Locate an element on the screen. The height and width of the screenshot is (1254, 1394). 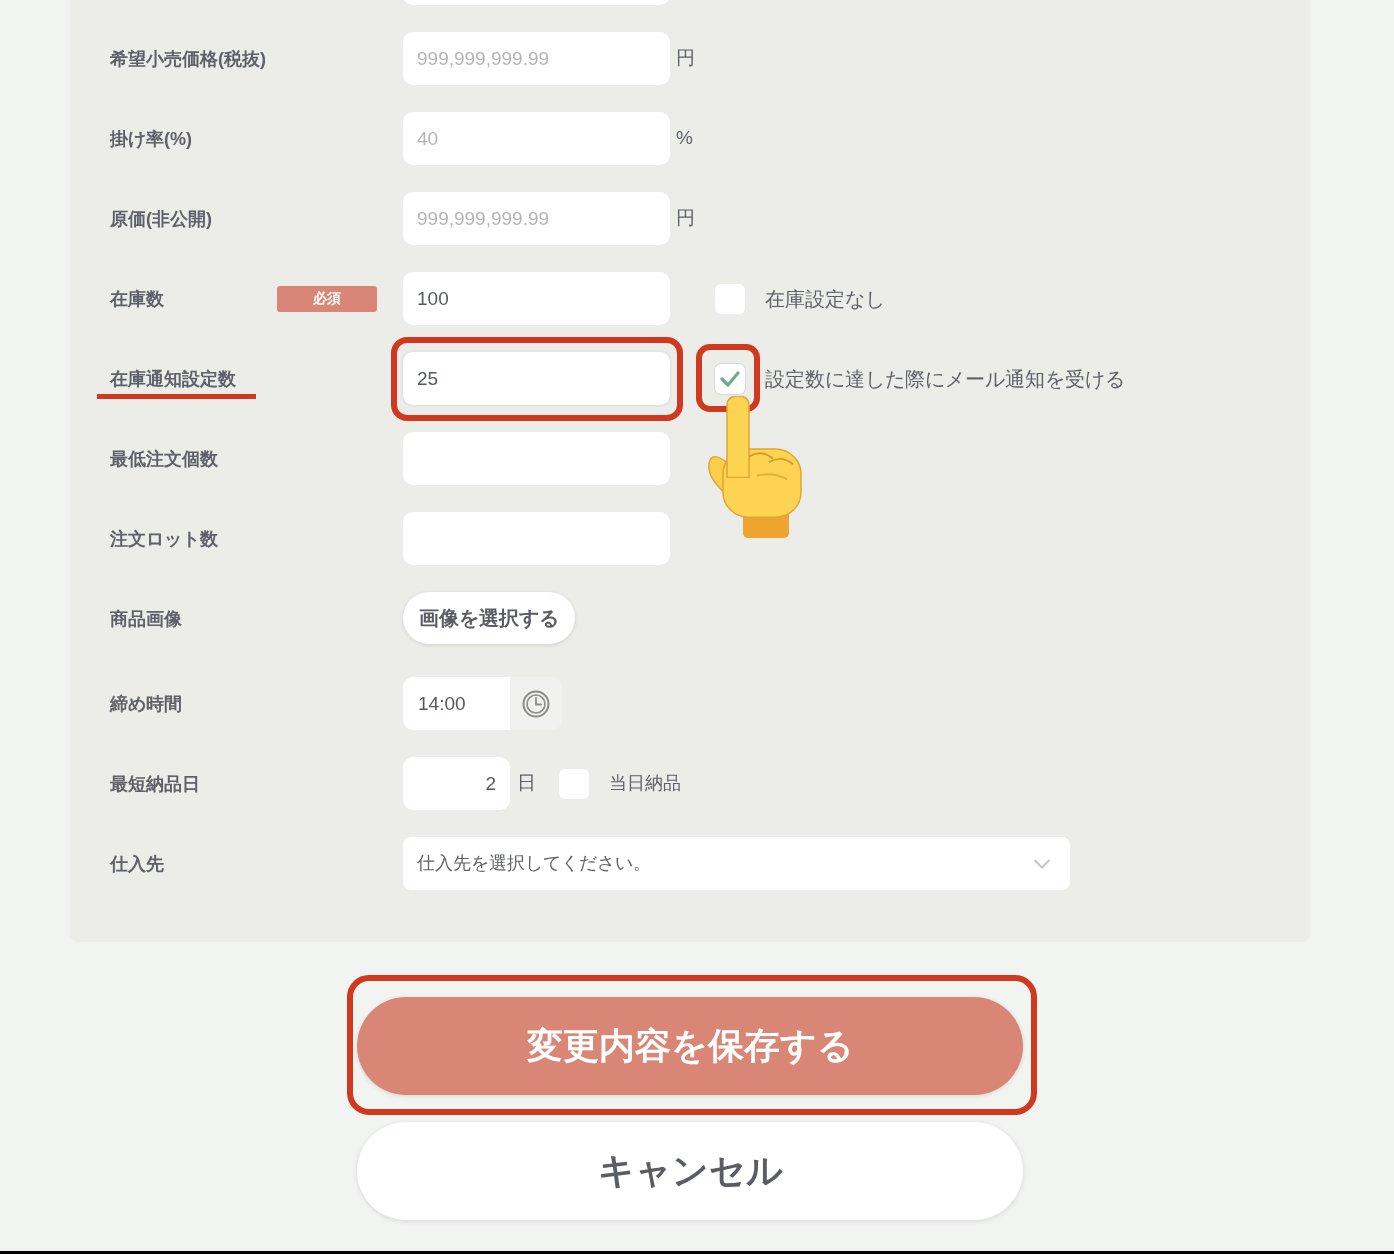
time-field: 14:00 is located at coordinates (456, 703).